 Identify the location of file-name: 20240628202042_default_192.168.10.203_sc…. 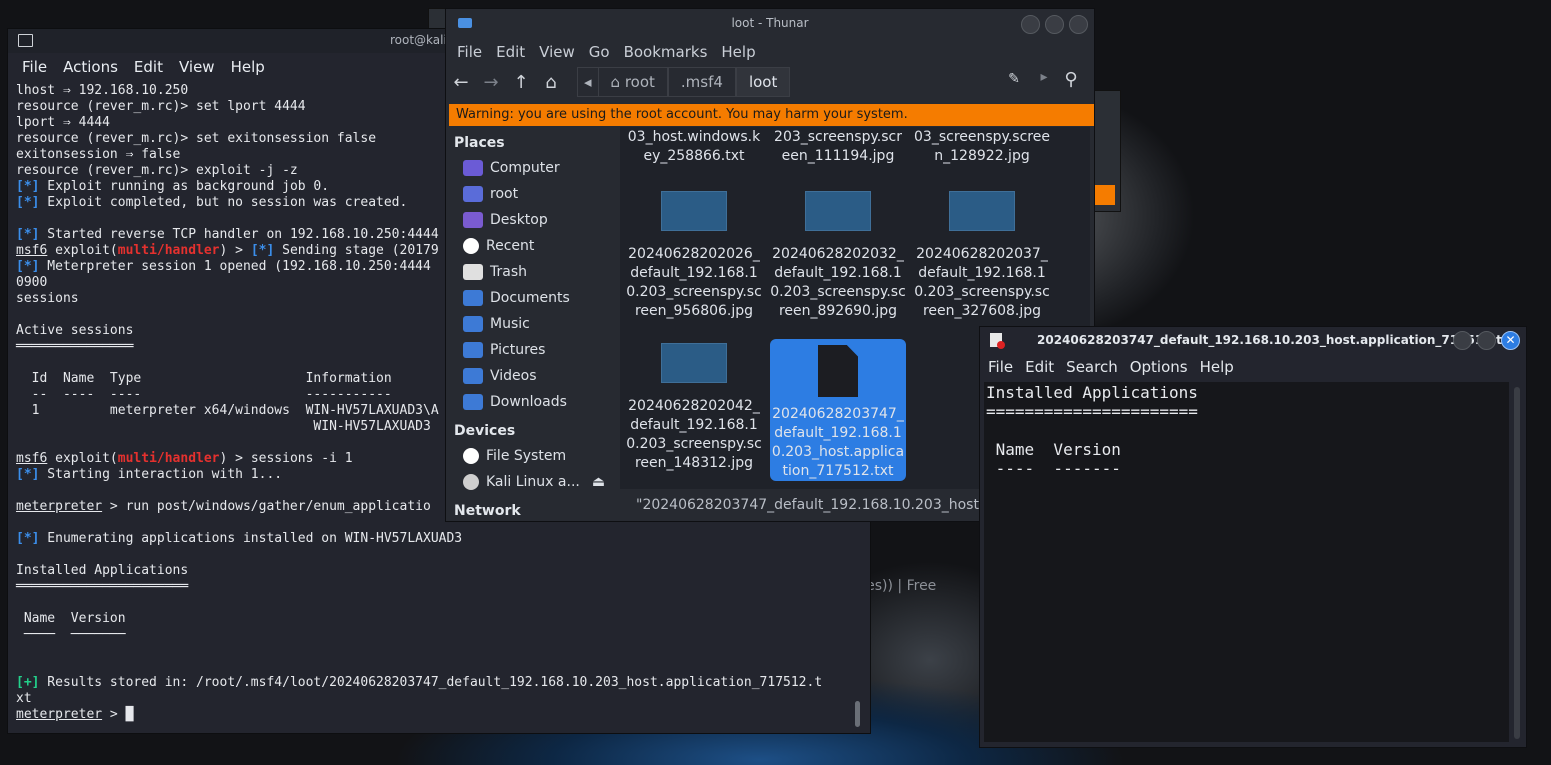
(694, 434).